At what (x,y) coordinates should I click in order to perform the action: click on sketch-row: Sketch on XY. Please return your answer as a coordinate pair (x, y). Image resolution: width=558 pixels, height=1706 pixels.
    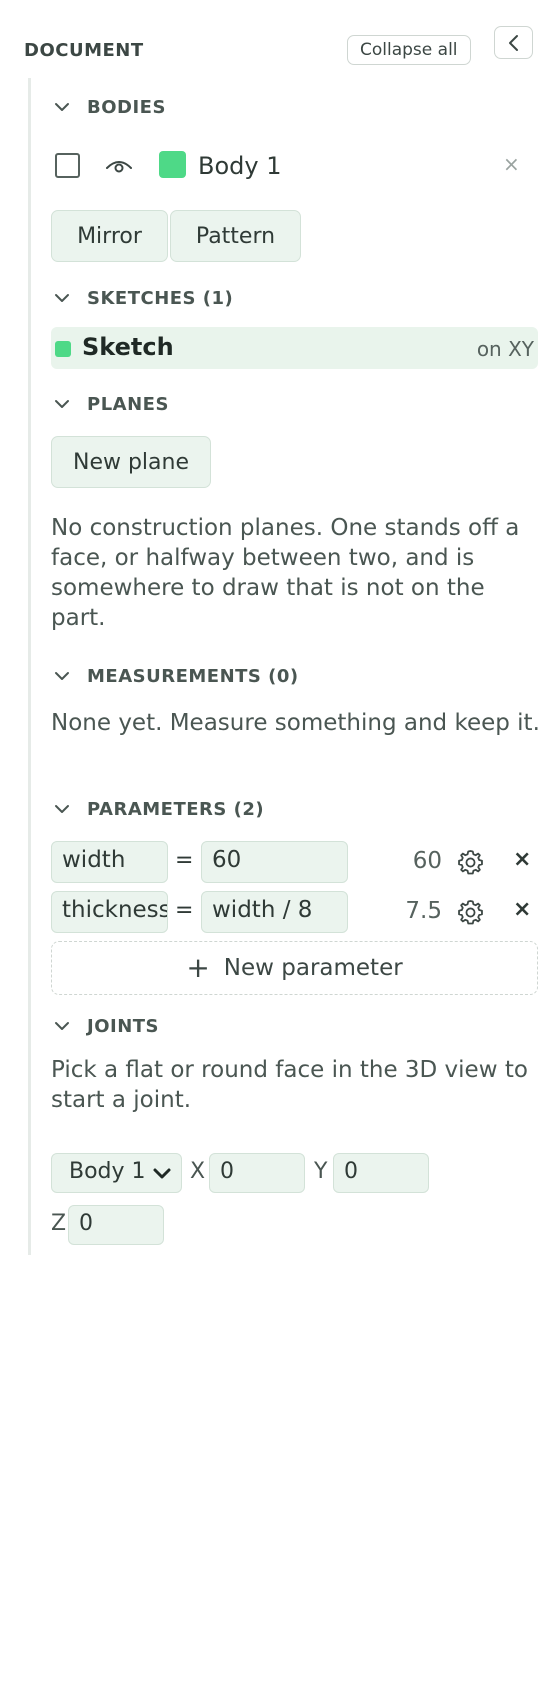
    Looking at the image, I should click on (294, 348).